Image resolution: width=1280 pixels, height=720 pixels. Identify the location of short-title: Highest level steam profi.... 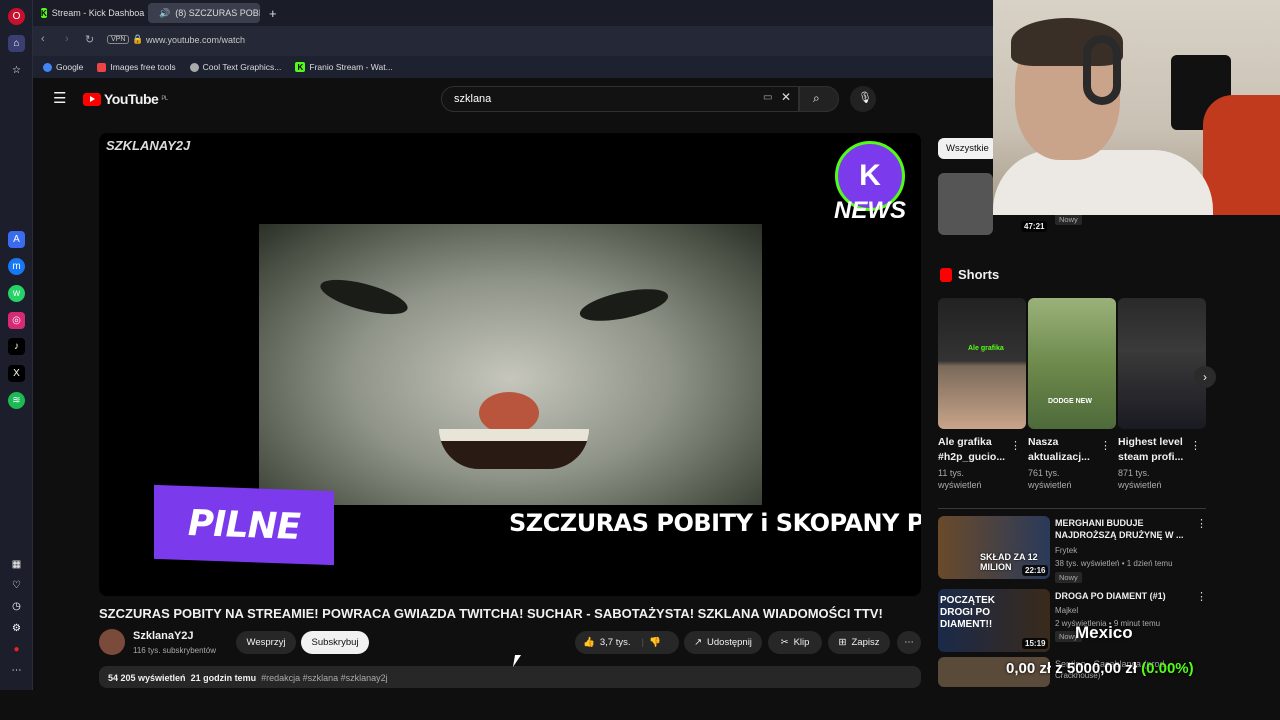
(1155, 450).